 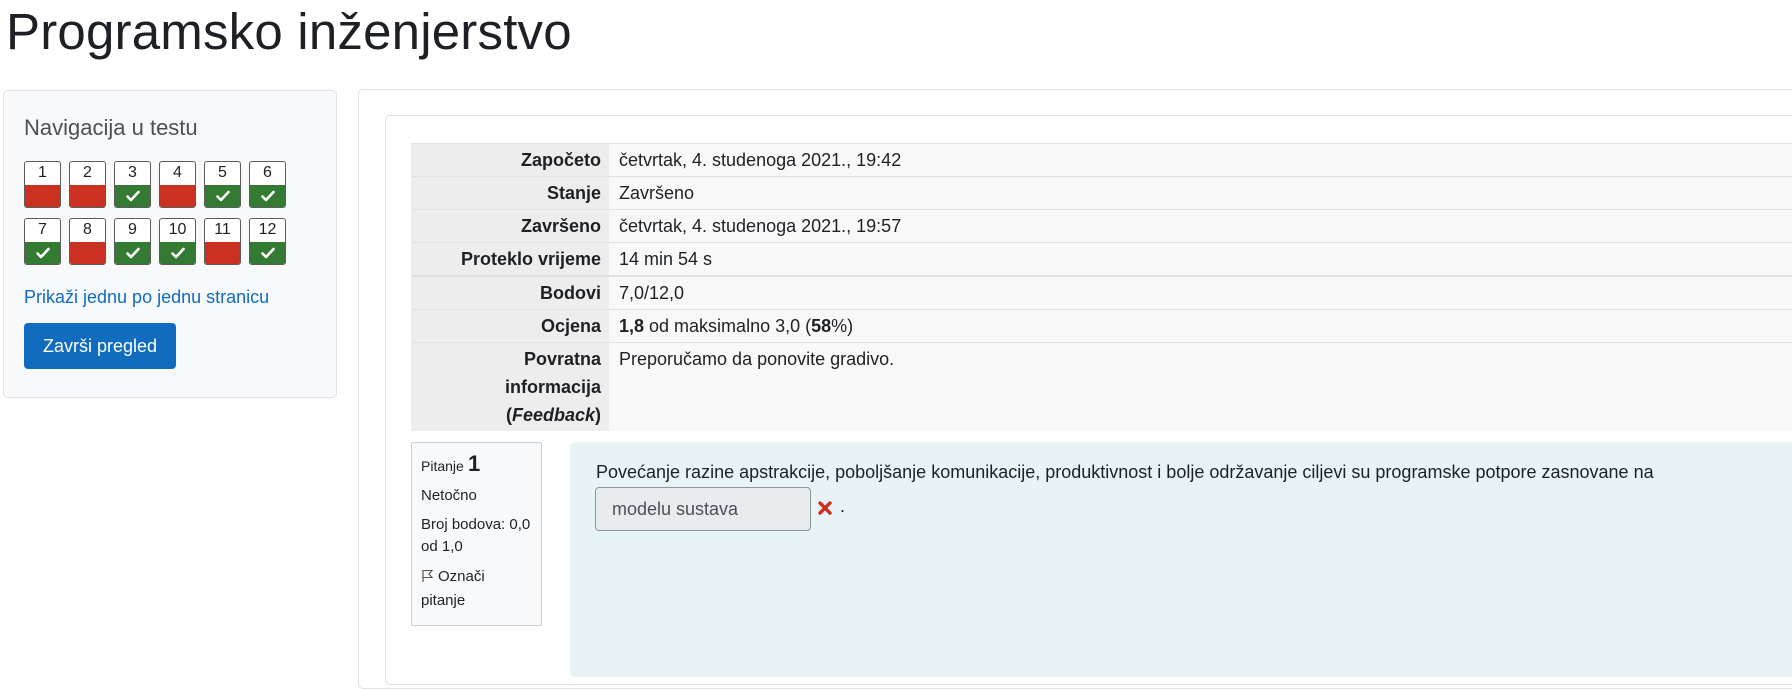 I want to click on question-nav-button-6: 6, so click(x=267, y=184).